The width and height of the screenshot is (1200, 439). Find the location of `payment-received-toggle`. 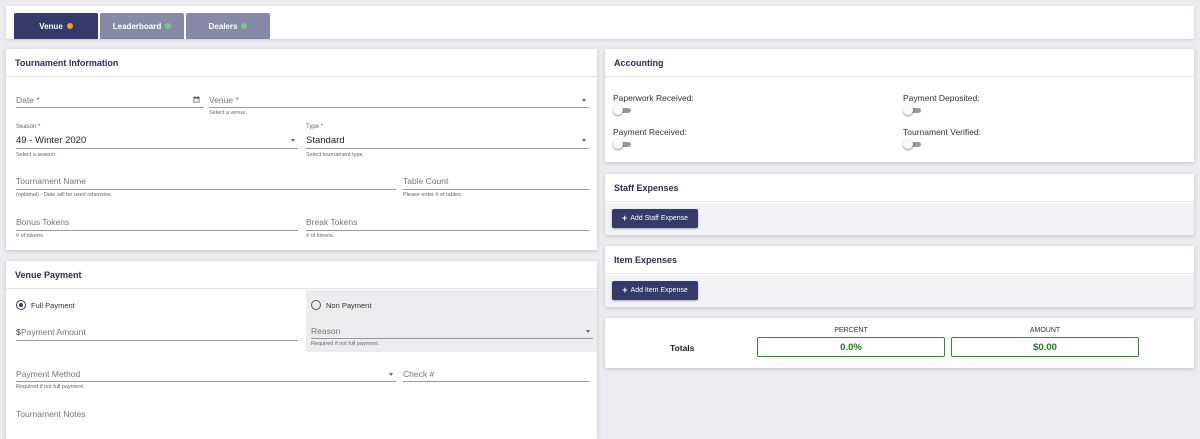

payment-received-toggle is located at coordinates (622, 144).